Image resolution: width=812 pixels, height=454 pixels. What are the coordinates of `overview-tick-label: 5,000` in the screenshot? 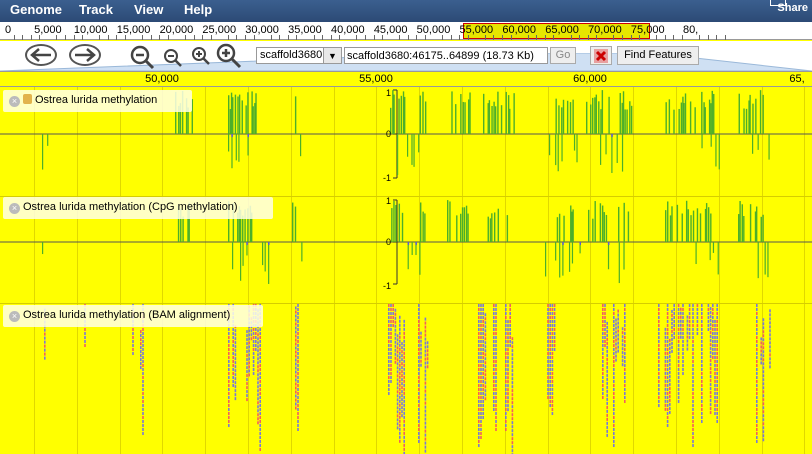 It's located at (48, 30).